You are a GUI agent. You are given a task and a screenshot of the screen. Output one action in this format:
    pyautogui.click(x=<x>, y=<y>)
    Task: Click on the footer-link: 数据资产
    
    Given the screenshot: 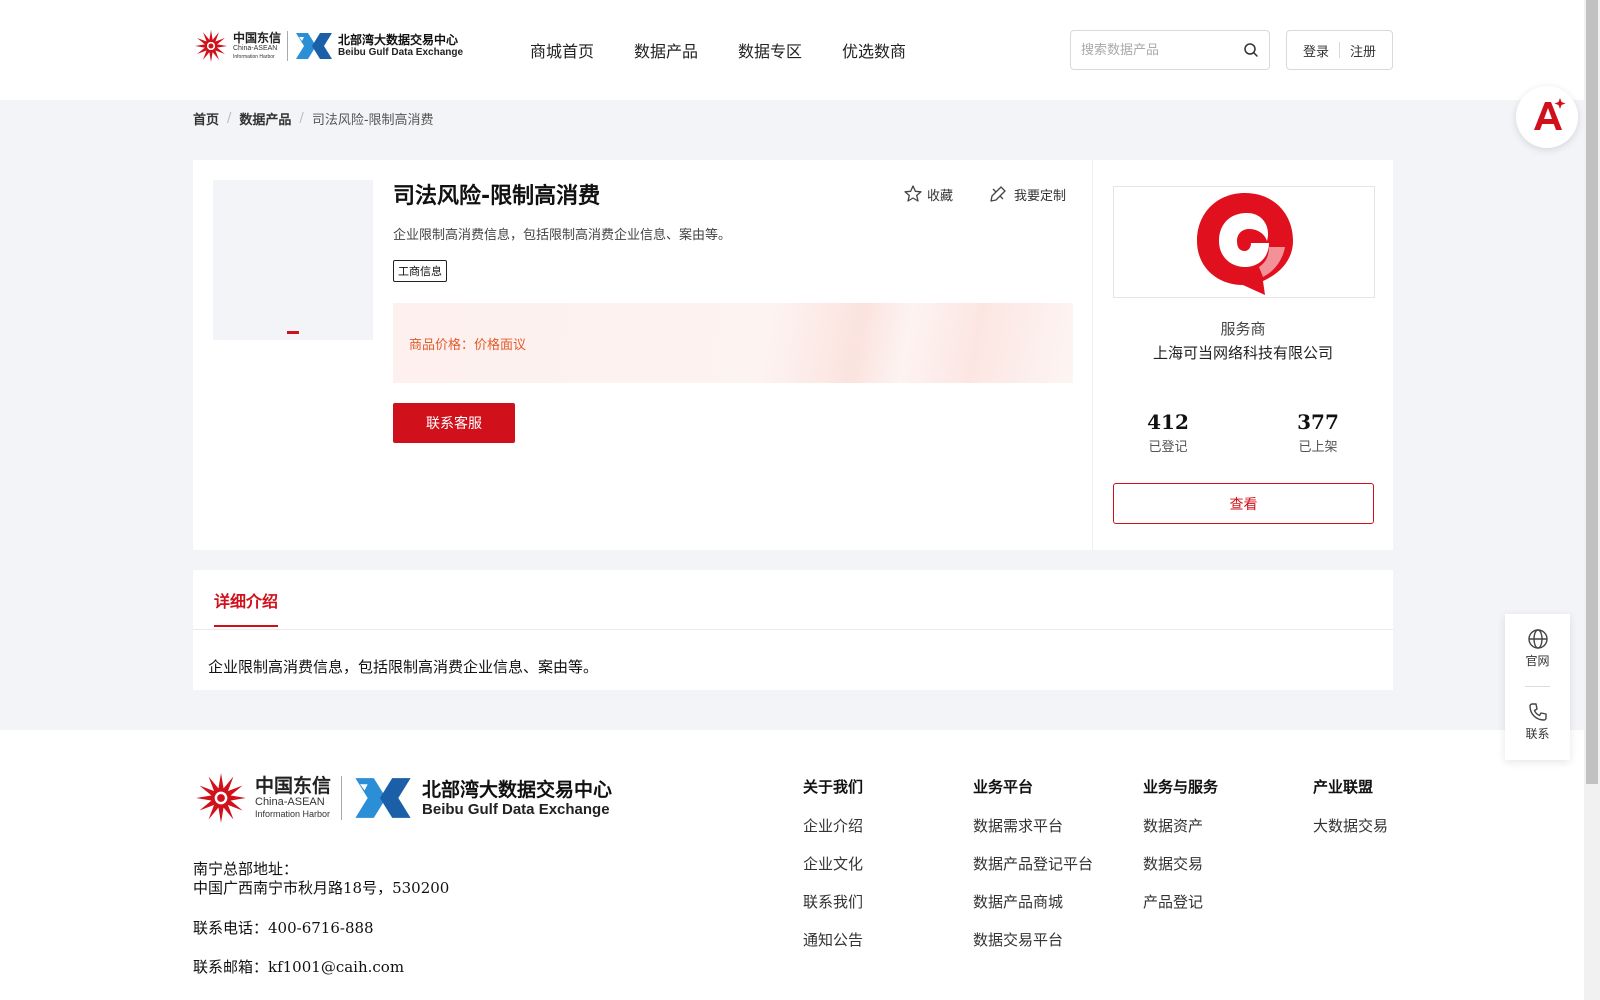 What is the action you would take?
    pyautogui.click(x=1180, y=825)
    